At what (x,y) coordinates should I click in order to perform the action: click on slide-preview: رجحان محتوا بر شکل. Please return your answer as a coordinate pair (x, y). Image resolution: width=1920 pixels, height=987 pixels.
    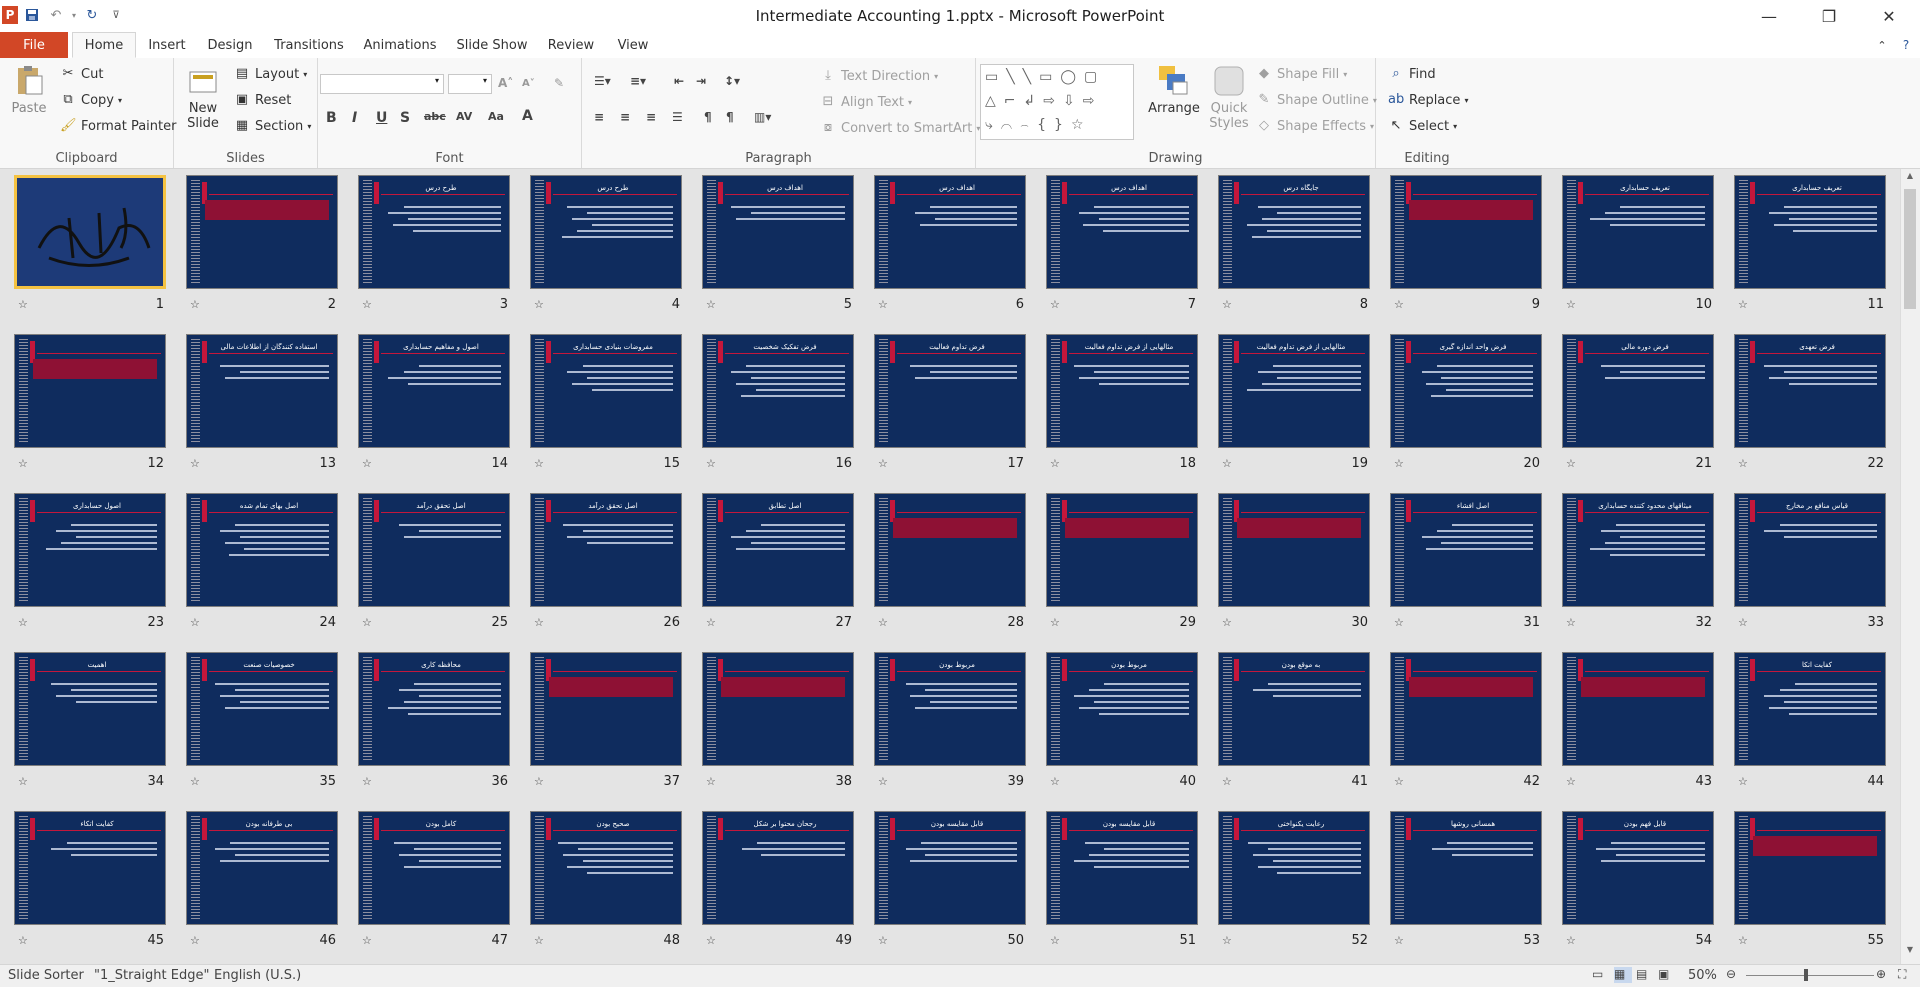
    Looking at the image, I should click on (778, 868).